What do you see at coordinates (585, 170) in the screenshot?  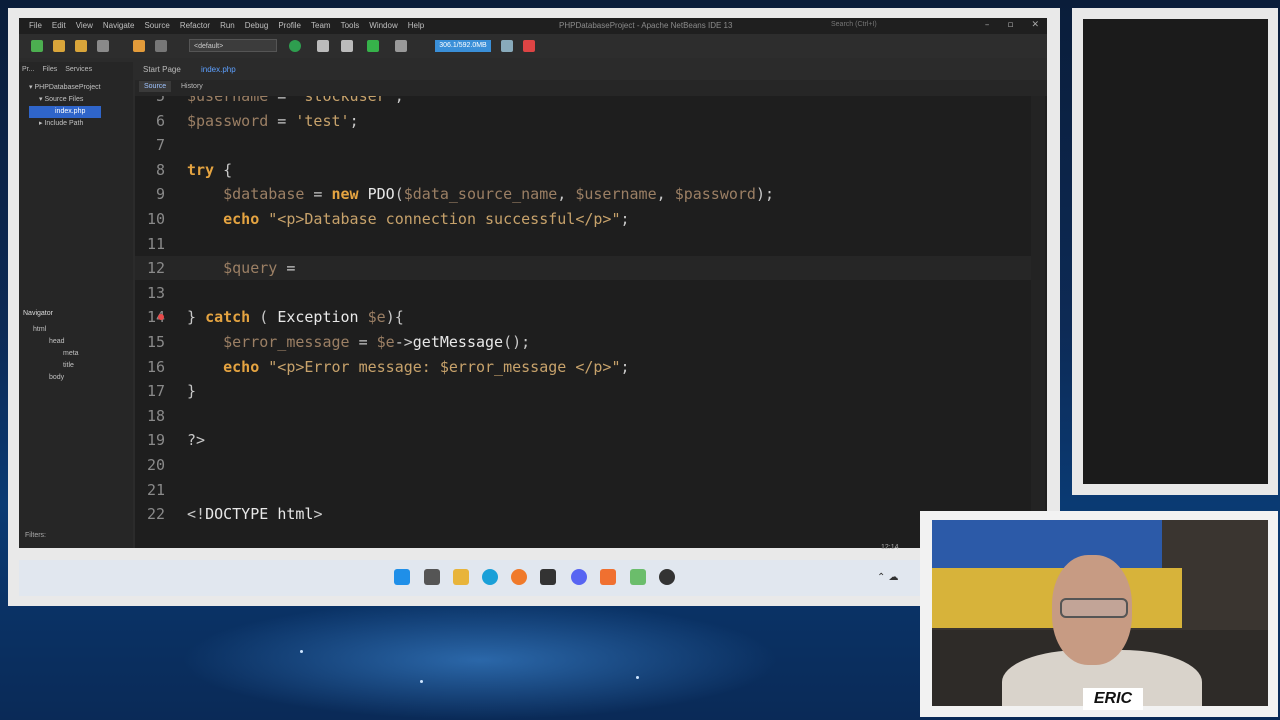 I see `code-line: 8 try {` at bounding box center [585, 170].